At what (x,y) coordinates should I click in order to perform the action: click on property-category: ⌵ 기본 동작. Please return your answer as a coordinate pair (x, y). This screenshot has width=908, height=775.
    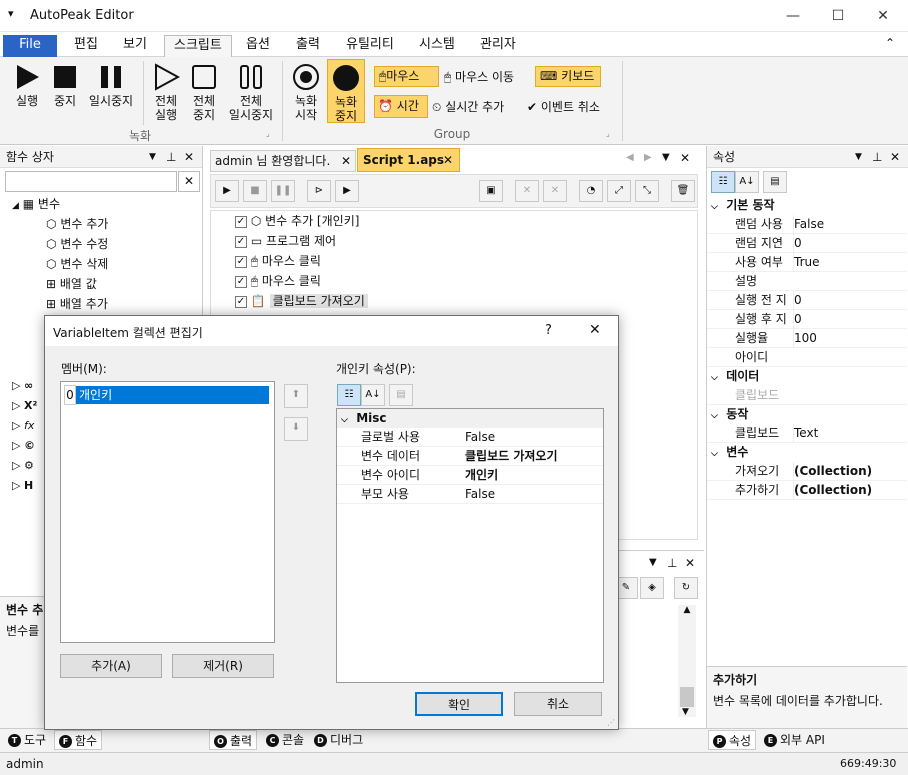
    Looking at the image, I should click on (807, 205).